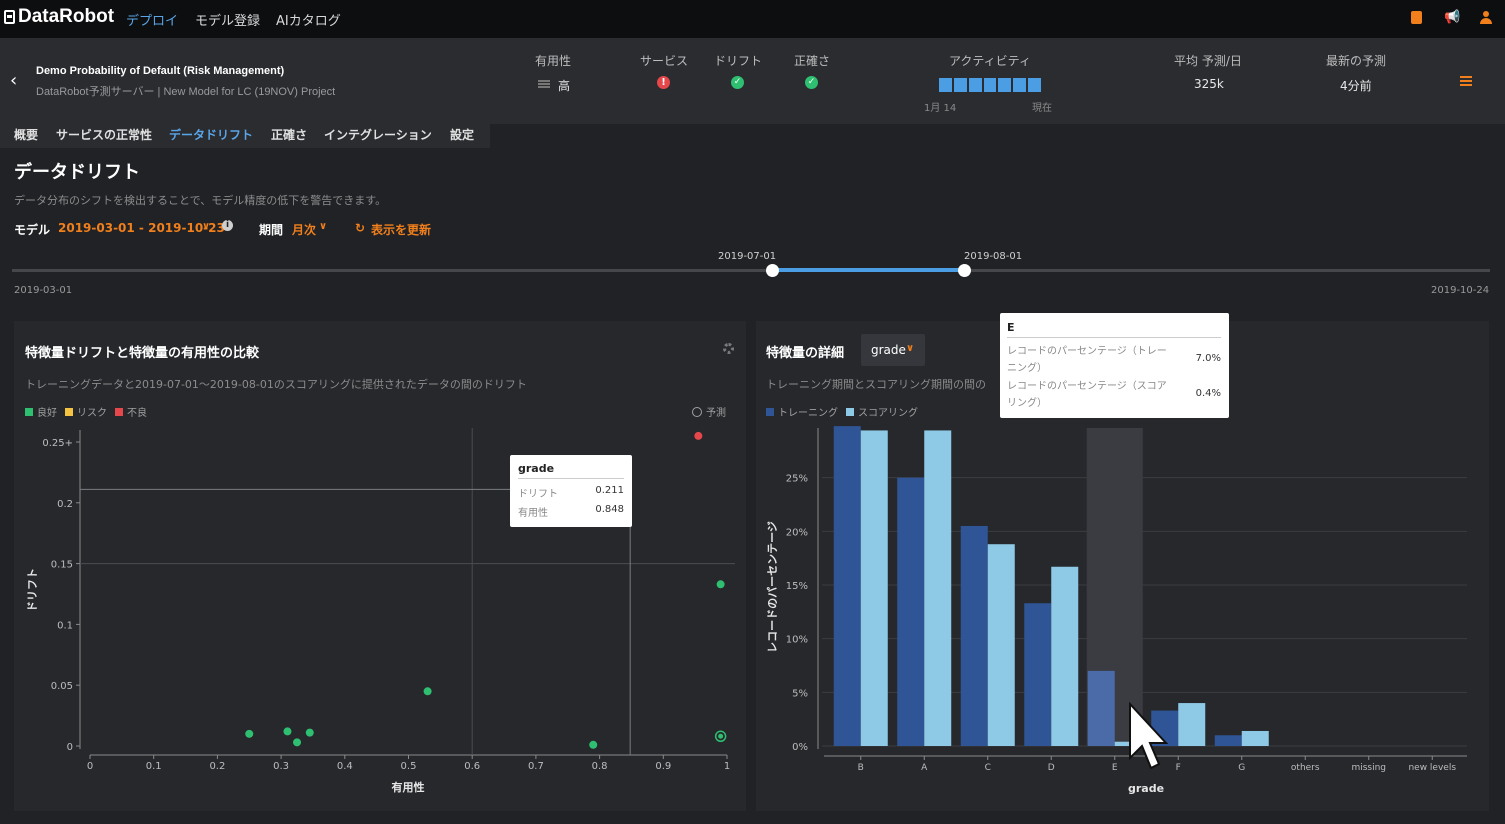 This screenshot has height=824, width=1505. Describe the element at coordinates (1368, 768) in the screenshot. I see `x-tick-label: missing` at that location.